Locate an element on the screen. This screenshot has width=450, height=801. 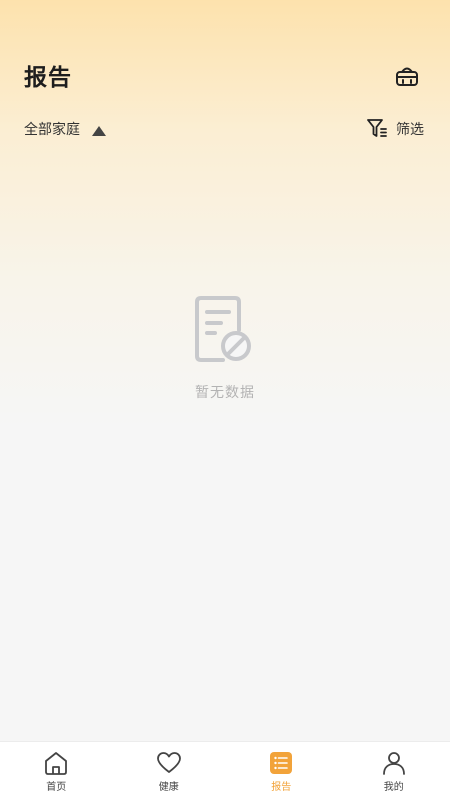
basket-icon is located at coordinates (407, 75).